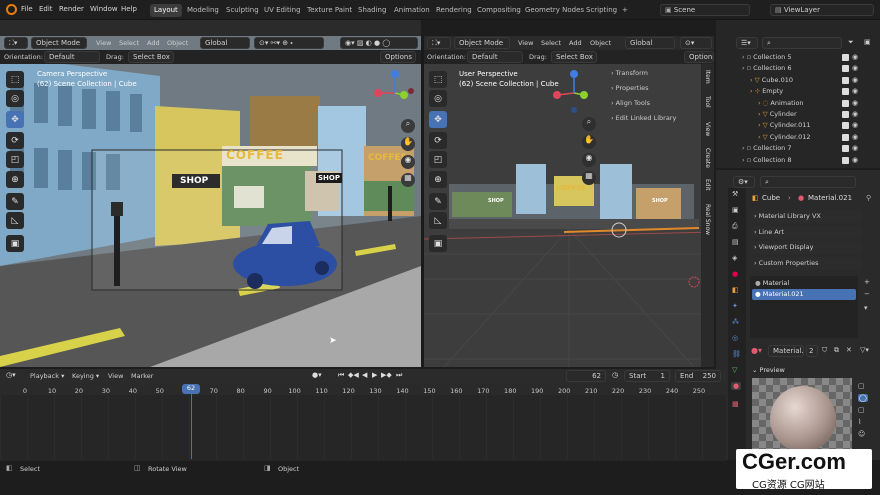  I want to click on left-mode-dropdown: Object Mode, so click(59, 43).